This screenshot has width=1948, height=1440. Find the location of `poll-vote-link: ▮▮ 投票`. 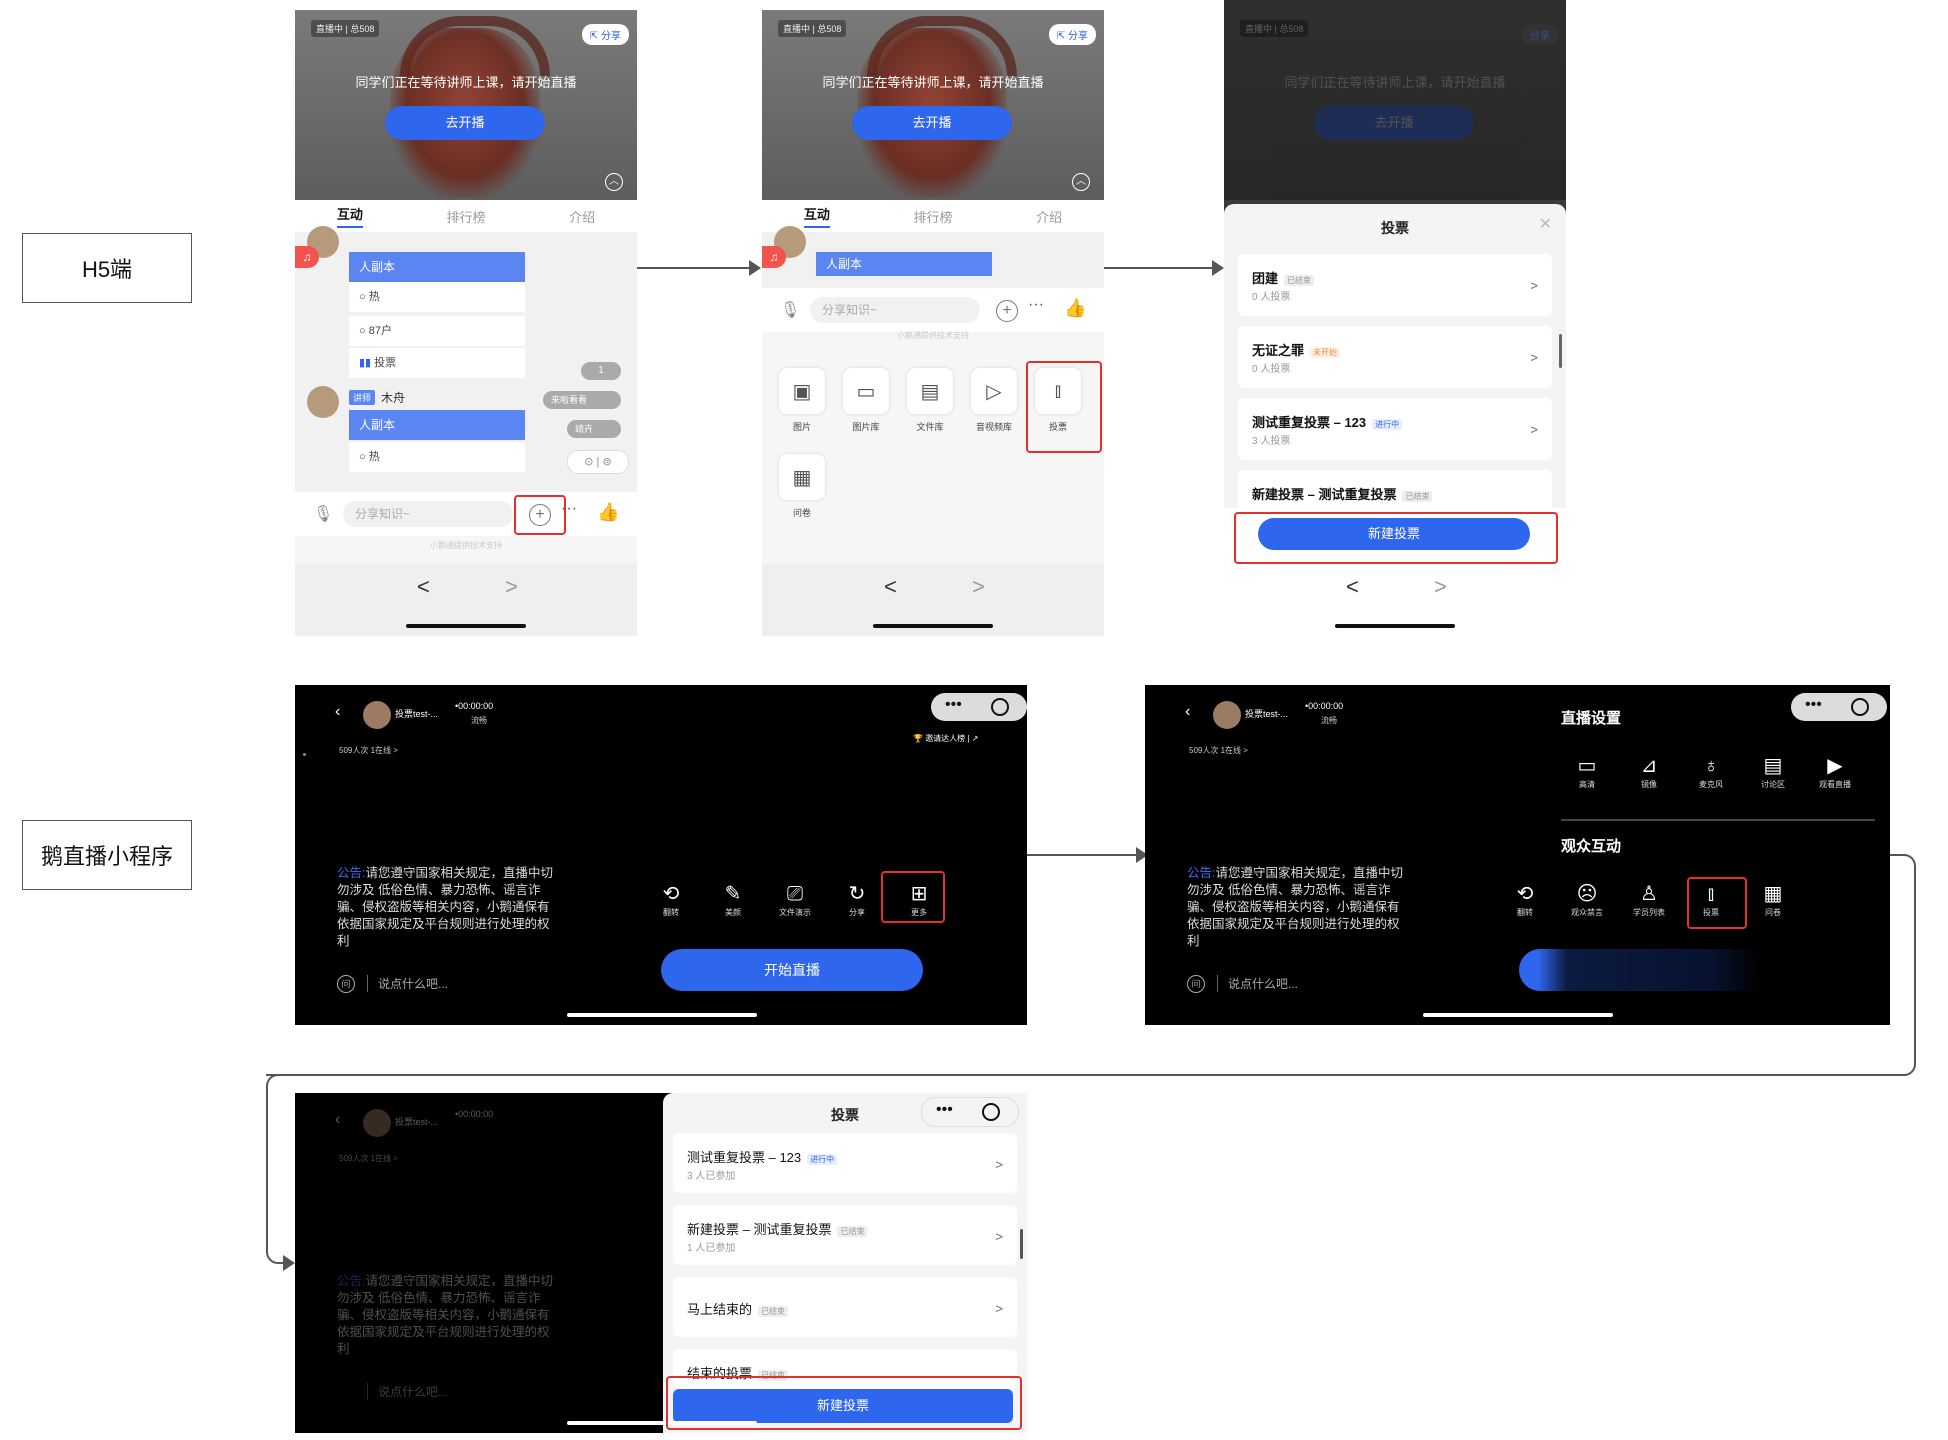

poll-vote-link: ▮▮ 投票 is located at coordinates (437, 363).